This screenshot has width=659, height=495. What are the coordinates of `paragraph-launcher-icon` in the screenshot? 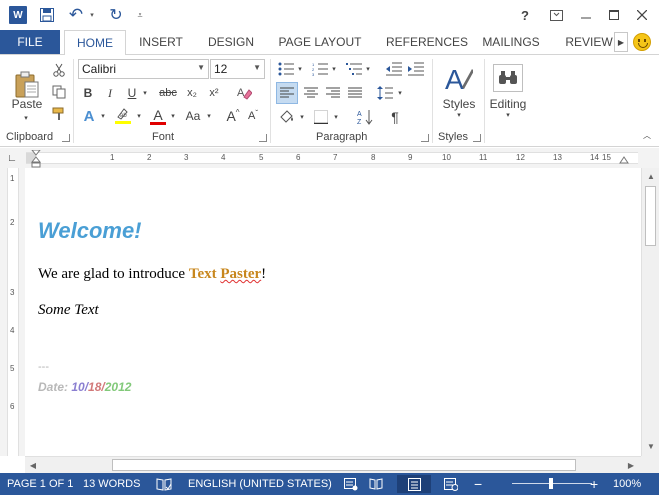 It's located at (425, 138).